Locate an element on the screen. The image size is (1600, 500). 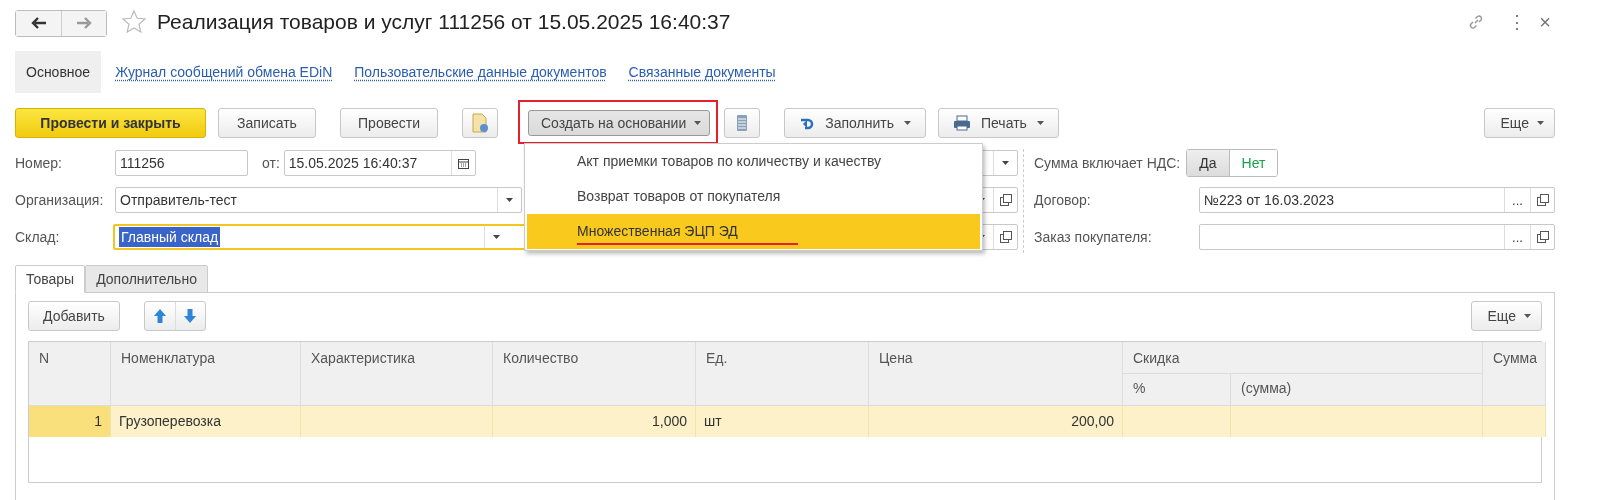
tab: Дополнительно is located at coordinates (146, 279).